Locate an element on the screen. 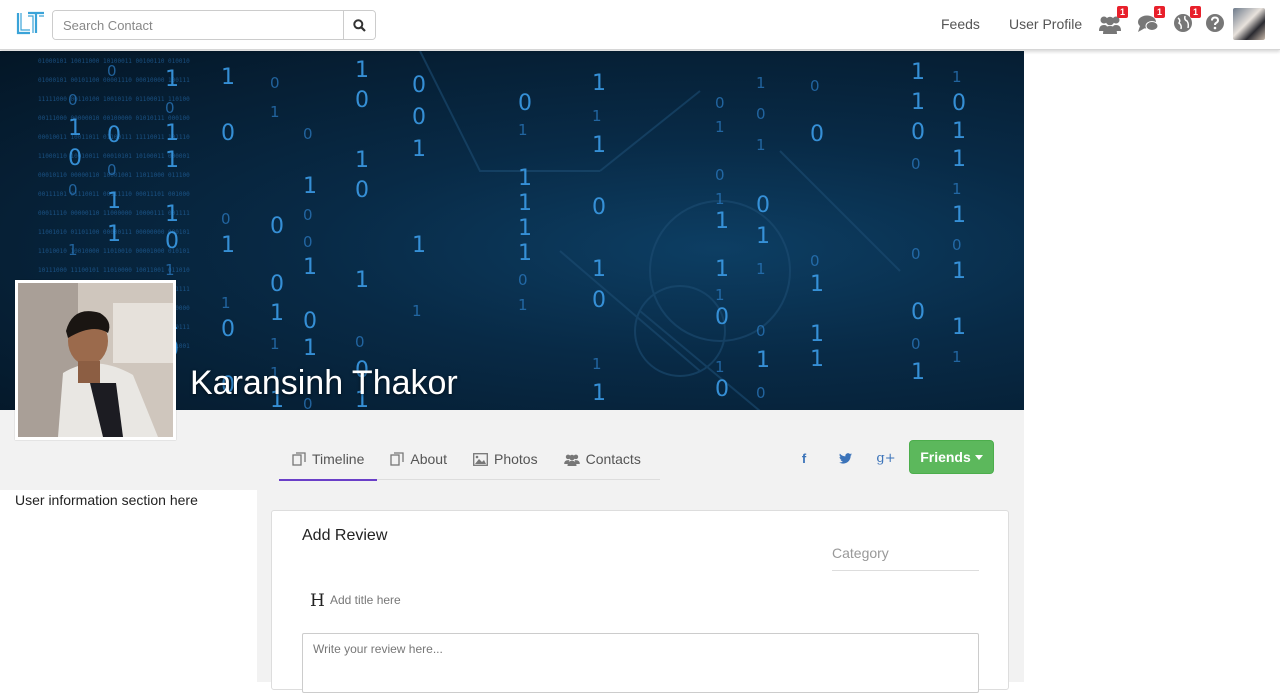  timeline-icon is located at coordinates (299, 459).